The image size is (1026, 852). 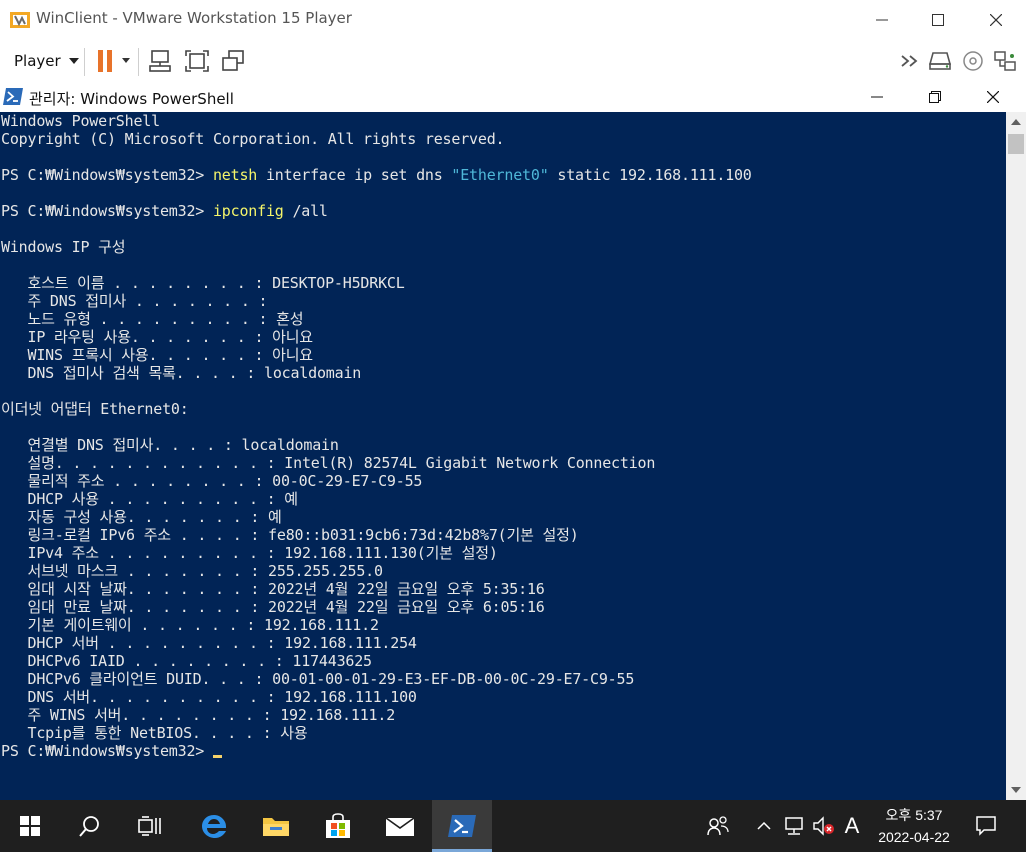 What do you see at coordinates (852, 826) in the screenshot?
I see `ime-indicator: A` at bounding box center [852, 826].